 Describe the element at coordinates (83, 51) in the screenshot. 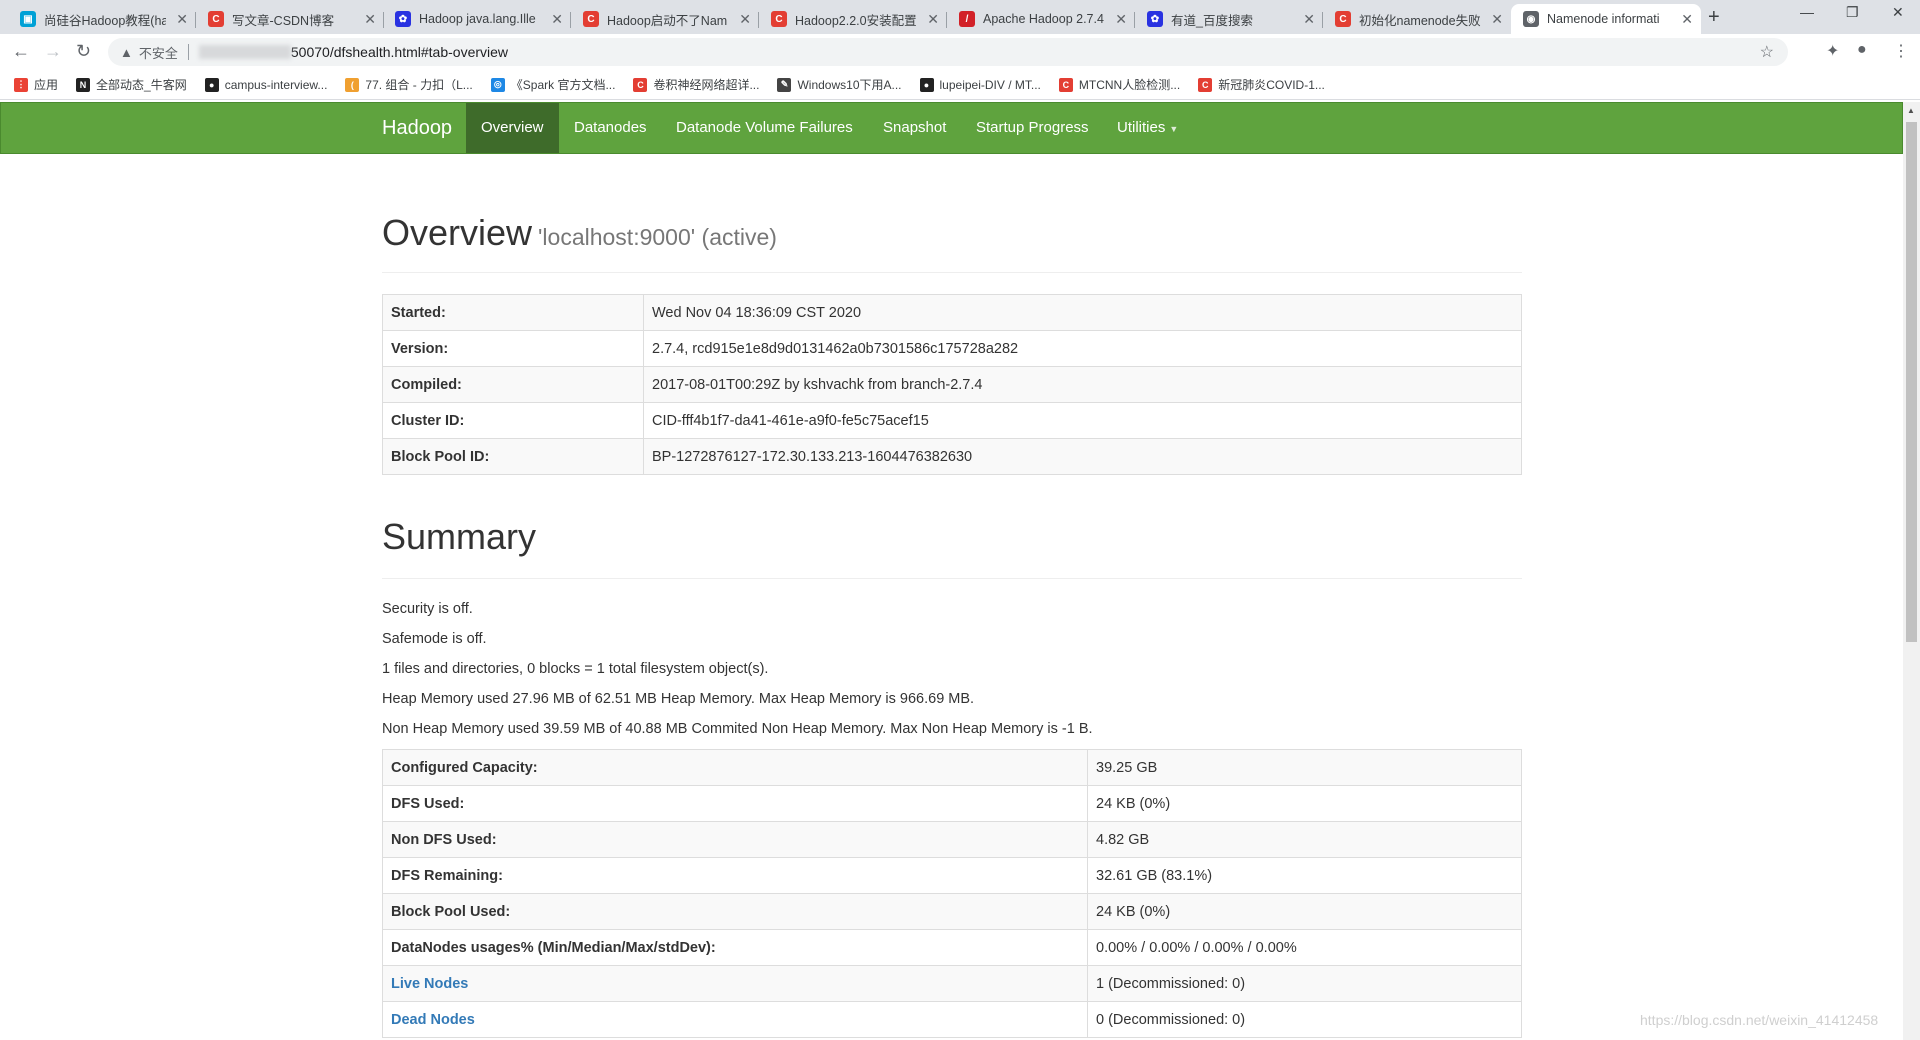

I see `reload-icon: ↻` at that location.